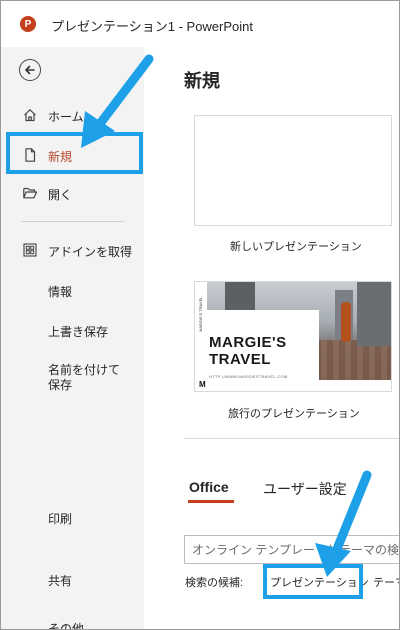 This screenshot has width=400, height=630. I want to click on home-icon, so click(30, 115).